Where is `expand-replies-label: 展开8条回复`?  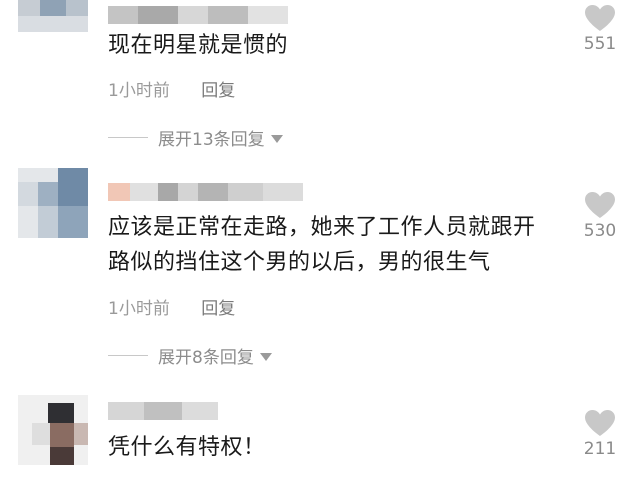 expand-replies-label: 展开8条回复 is located at coordinates (206, 358).